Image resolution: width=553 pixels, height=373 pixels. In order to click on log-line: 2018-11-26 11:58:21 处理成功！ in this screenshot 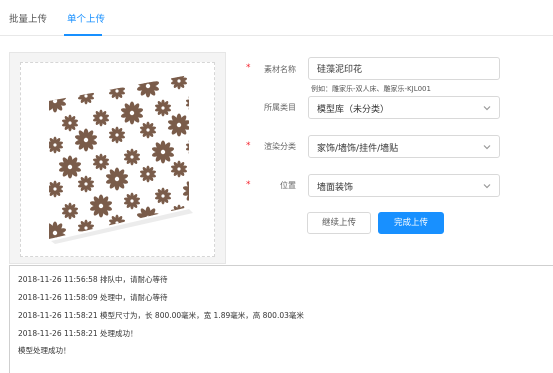, I will do `click(78, 333)`.